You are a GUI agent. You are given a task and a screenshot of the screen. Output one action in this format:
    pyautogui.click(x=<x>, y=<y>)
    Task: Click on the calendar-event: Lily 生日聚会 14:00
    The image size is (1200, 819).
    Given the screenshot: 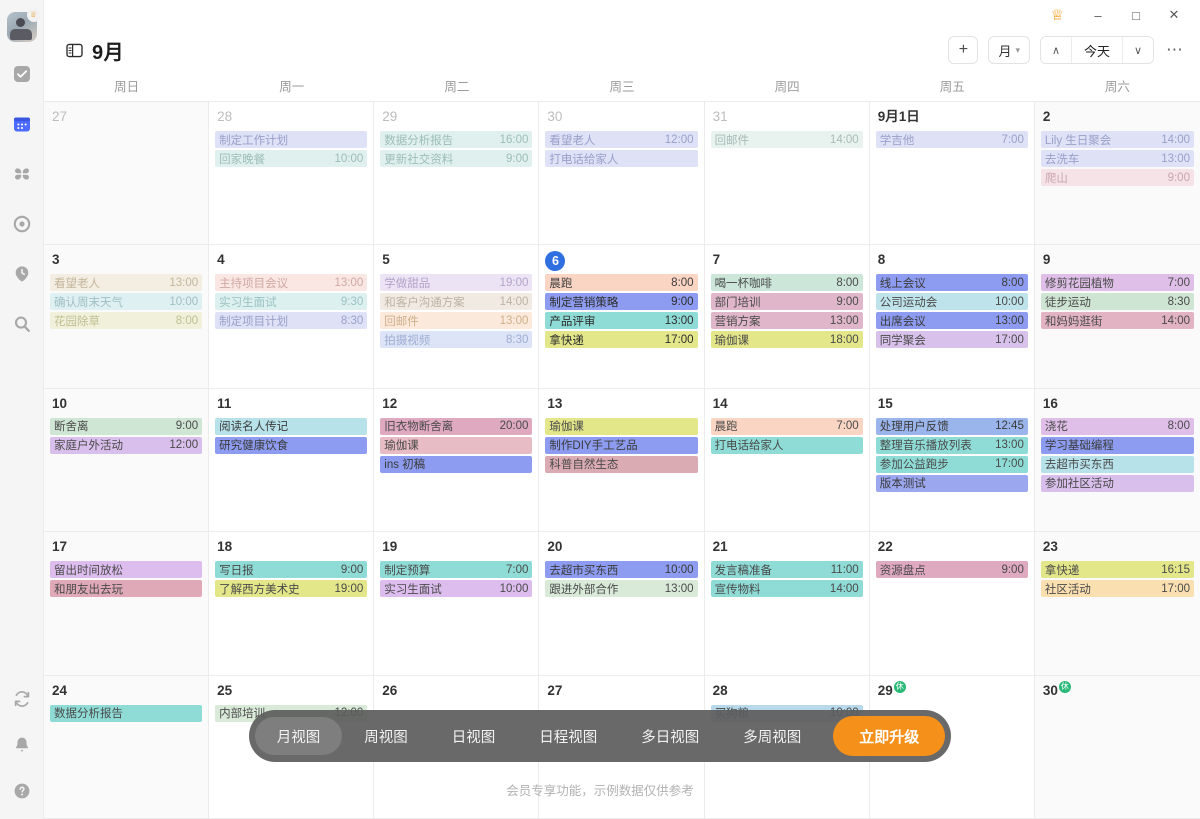 What is the action you would take?
    pyautogui.click(x=1117, y=139)
    